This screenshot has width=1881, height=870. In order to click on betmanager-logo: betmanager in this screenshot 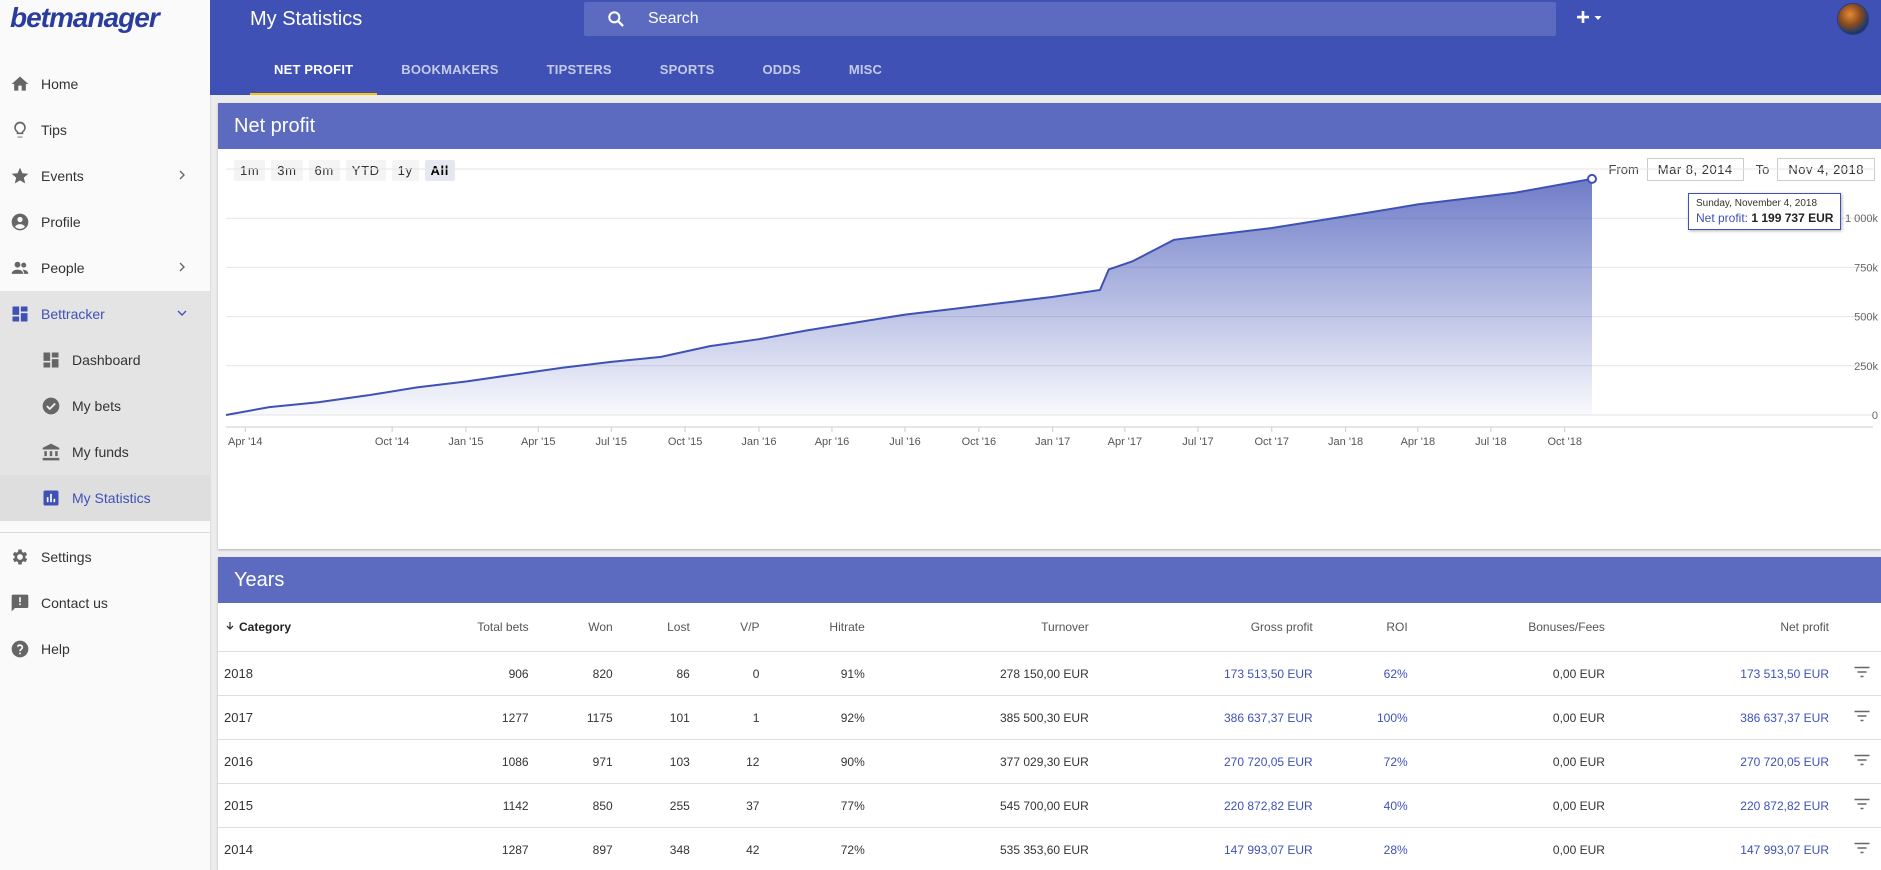, I will do `click(85, 18)`.